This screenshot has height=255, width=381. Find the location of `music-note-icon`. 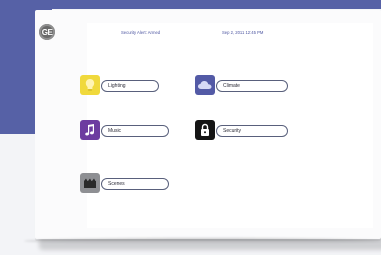

music-note-icon is located at coordinates (90, 130).